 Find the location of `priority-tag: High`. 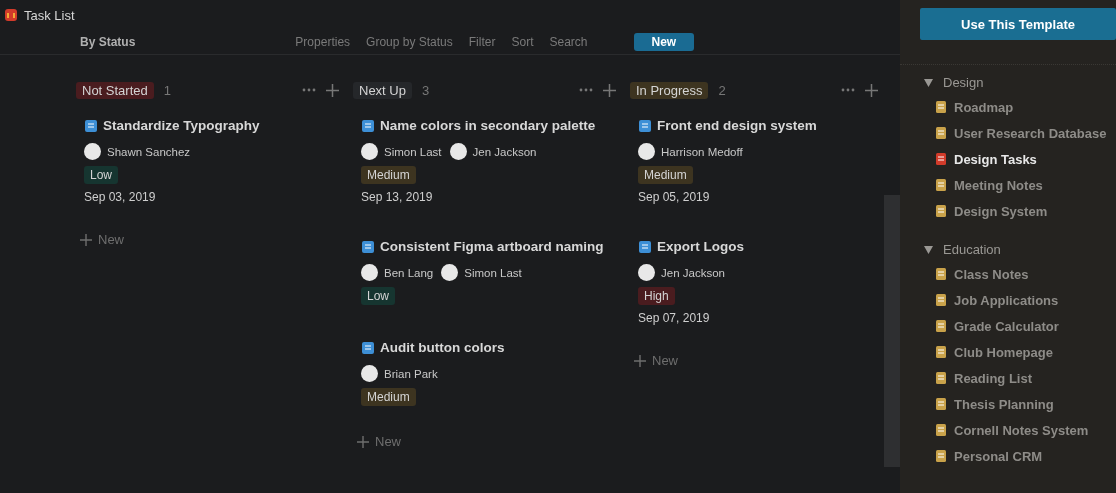

priority-tag: High is located at coordinates (656, 296).